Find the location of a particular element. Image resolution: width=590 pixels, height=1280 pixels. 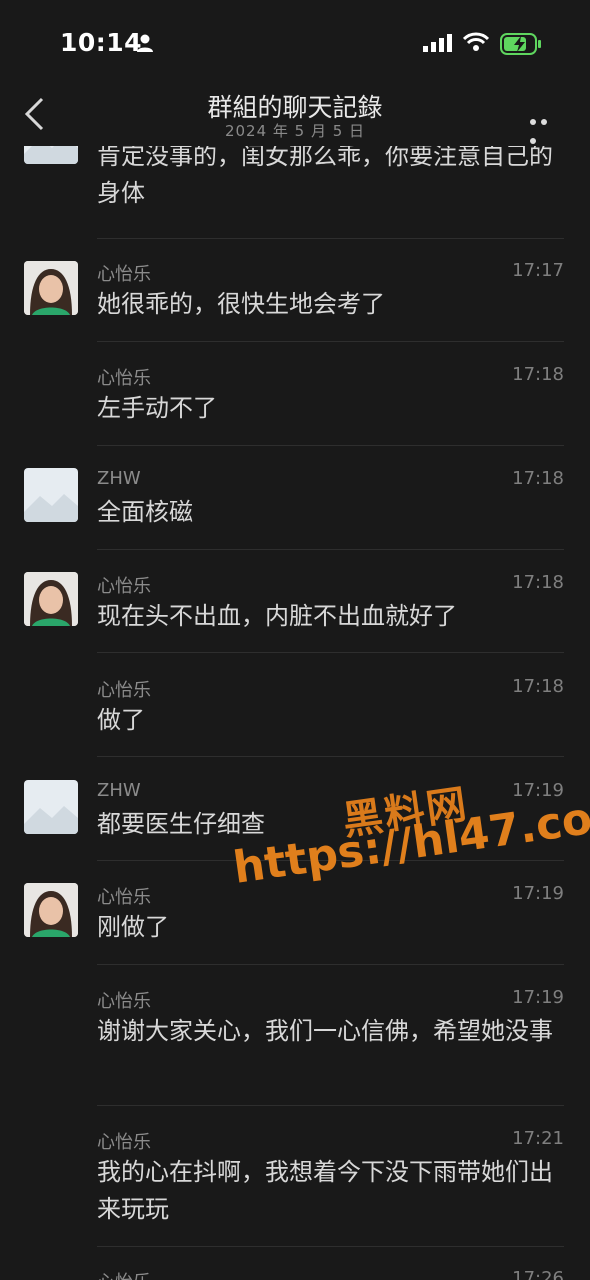

battery-charging-icon is located at coordinates (520, 44).